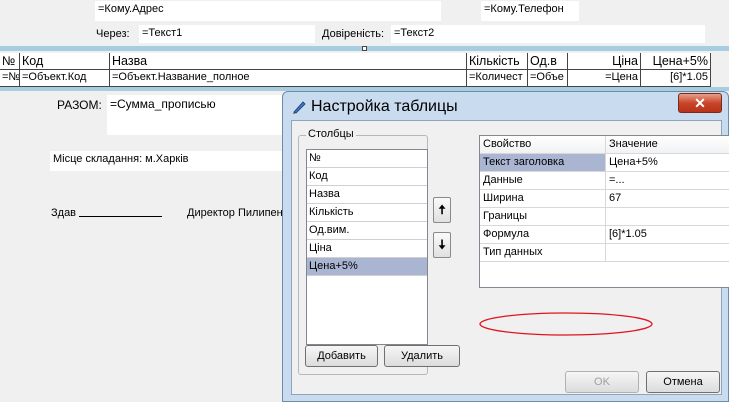  Describe the element at coordinates (667, 234) in the screenshot. I see `property-value: [6]*1.05` at that location.